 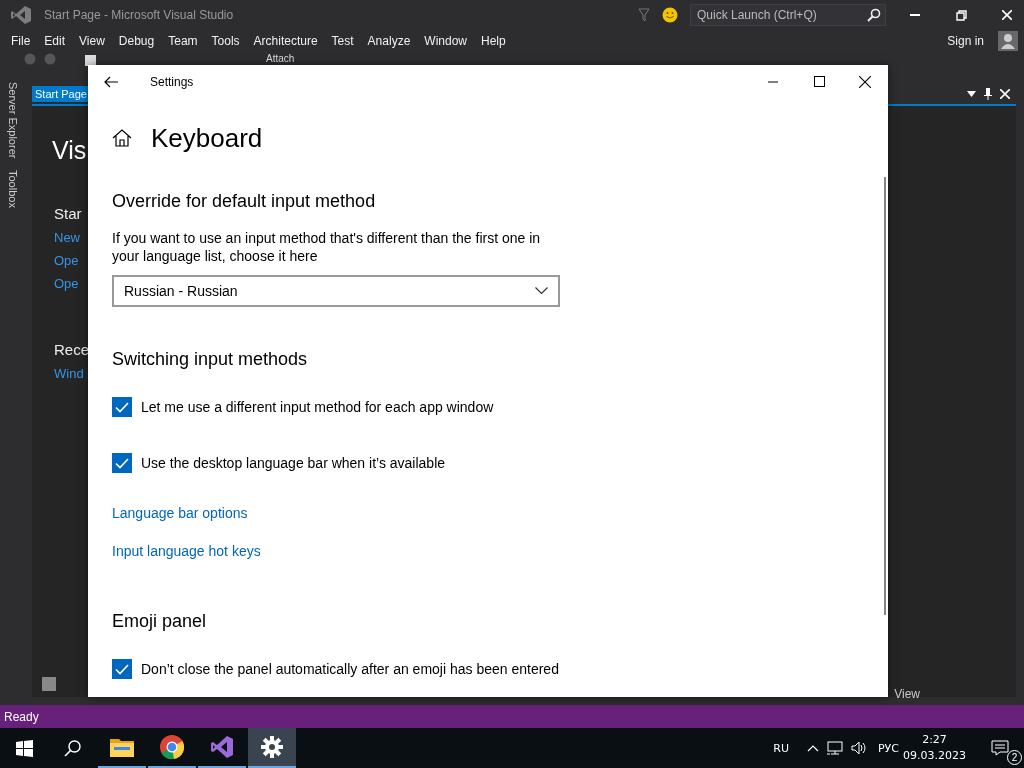 What do you see at coordinates (172, 81) in the screenshot?
I see `window-title: Settings` at bounding box center [172, 81].